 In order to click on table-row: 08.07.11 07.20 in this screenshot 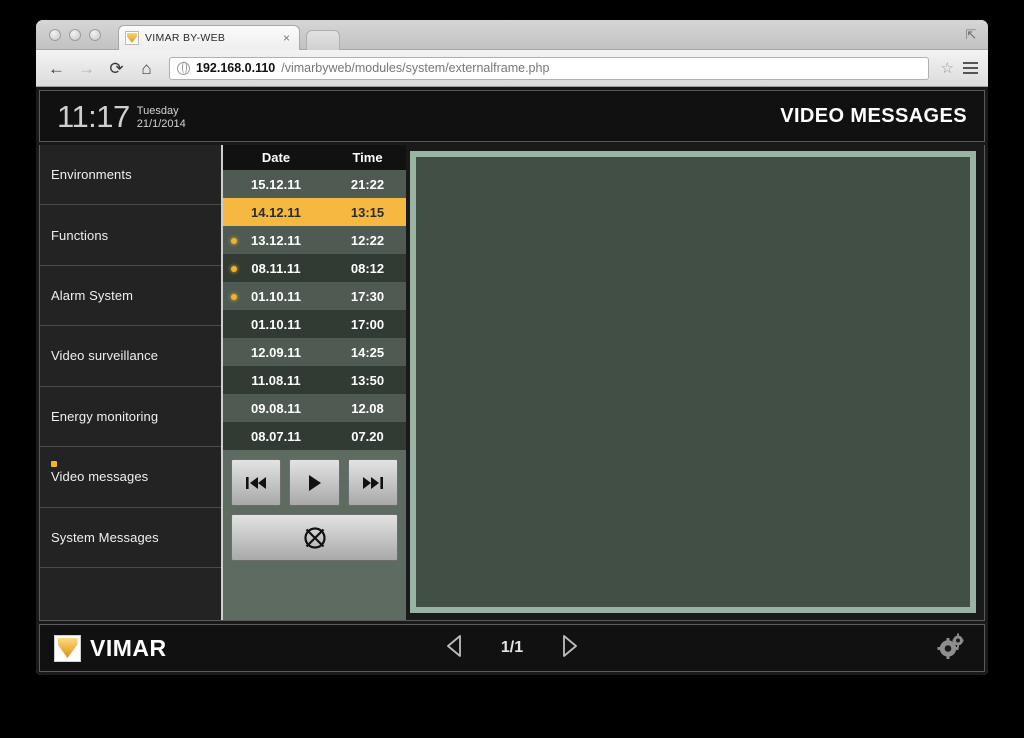, I will do `click(314, 436)`.